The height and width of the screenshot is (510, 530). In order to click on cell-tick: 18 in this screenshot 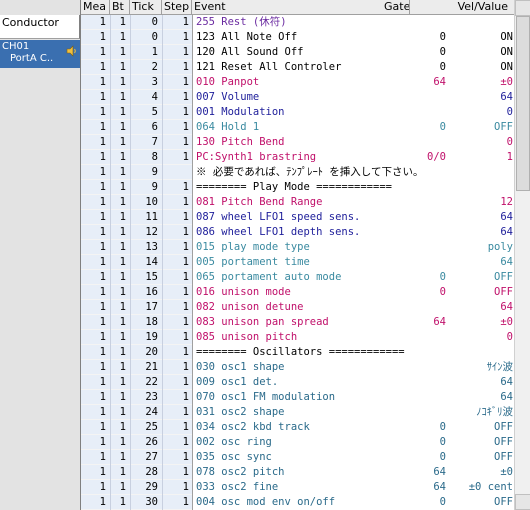, I will do `click(144, 322)`.